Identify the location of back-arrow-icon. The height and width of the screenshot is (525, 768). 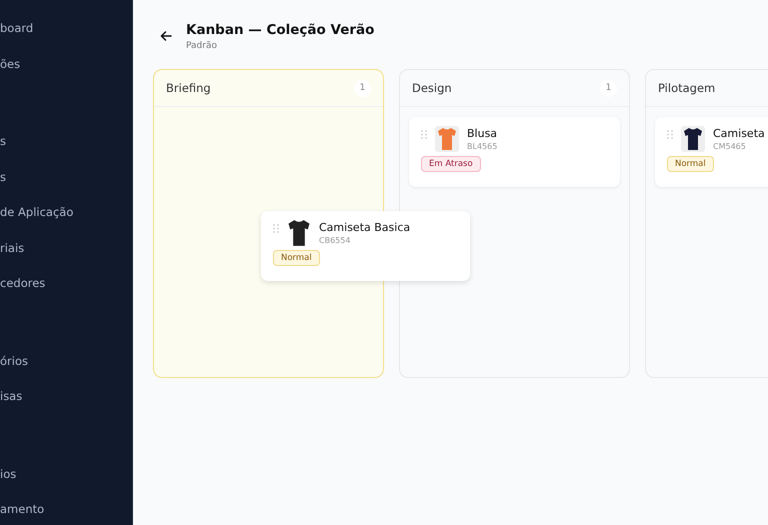
(166, 36).